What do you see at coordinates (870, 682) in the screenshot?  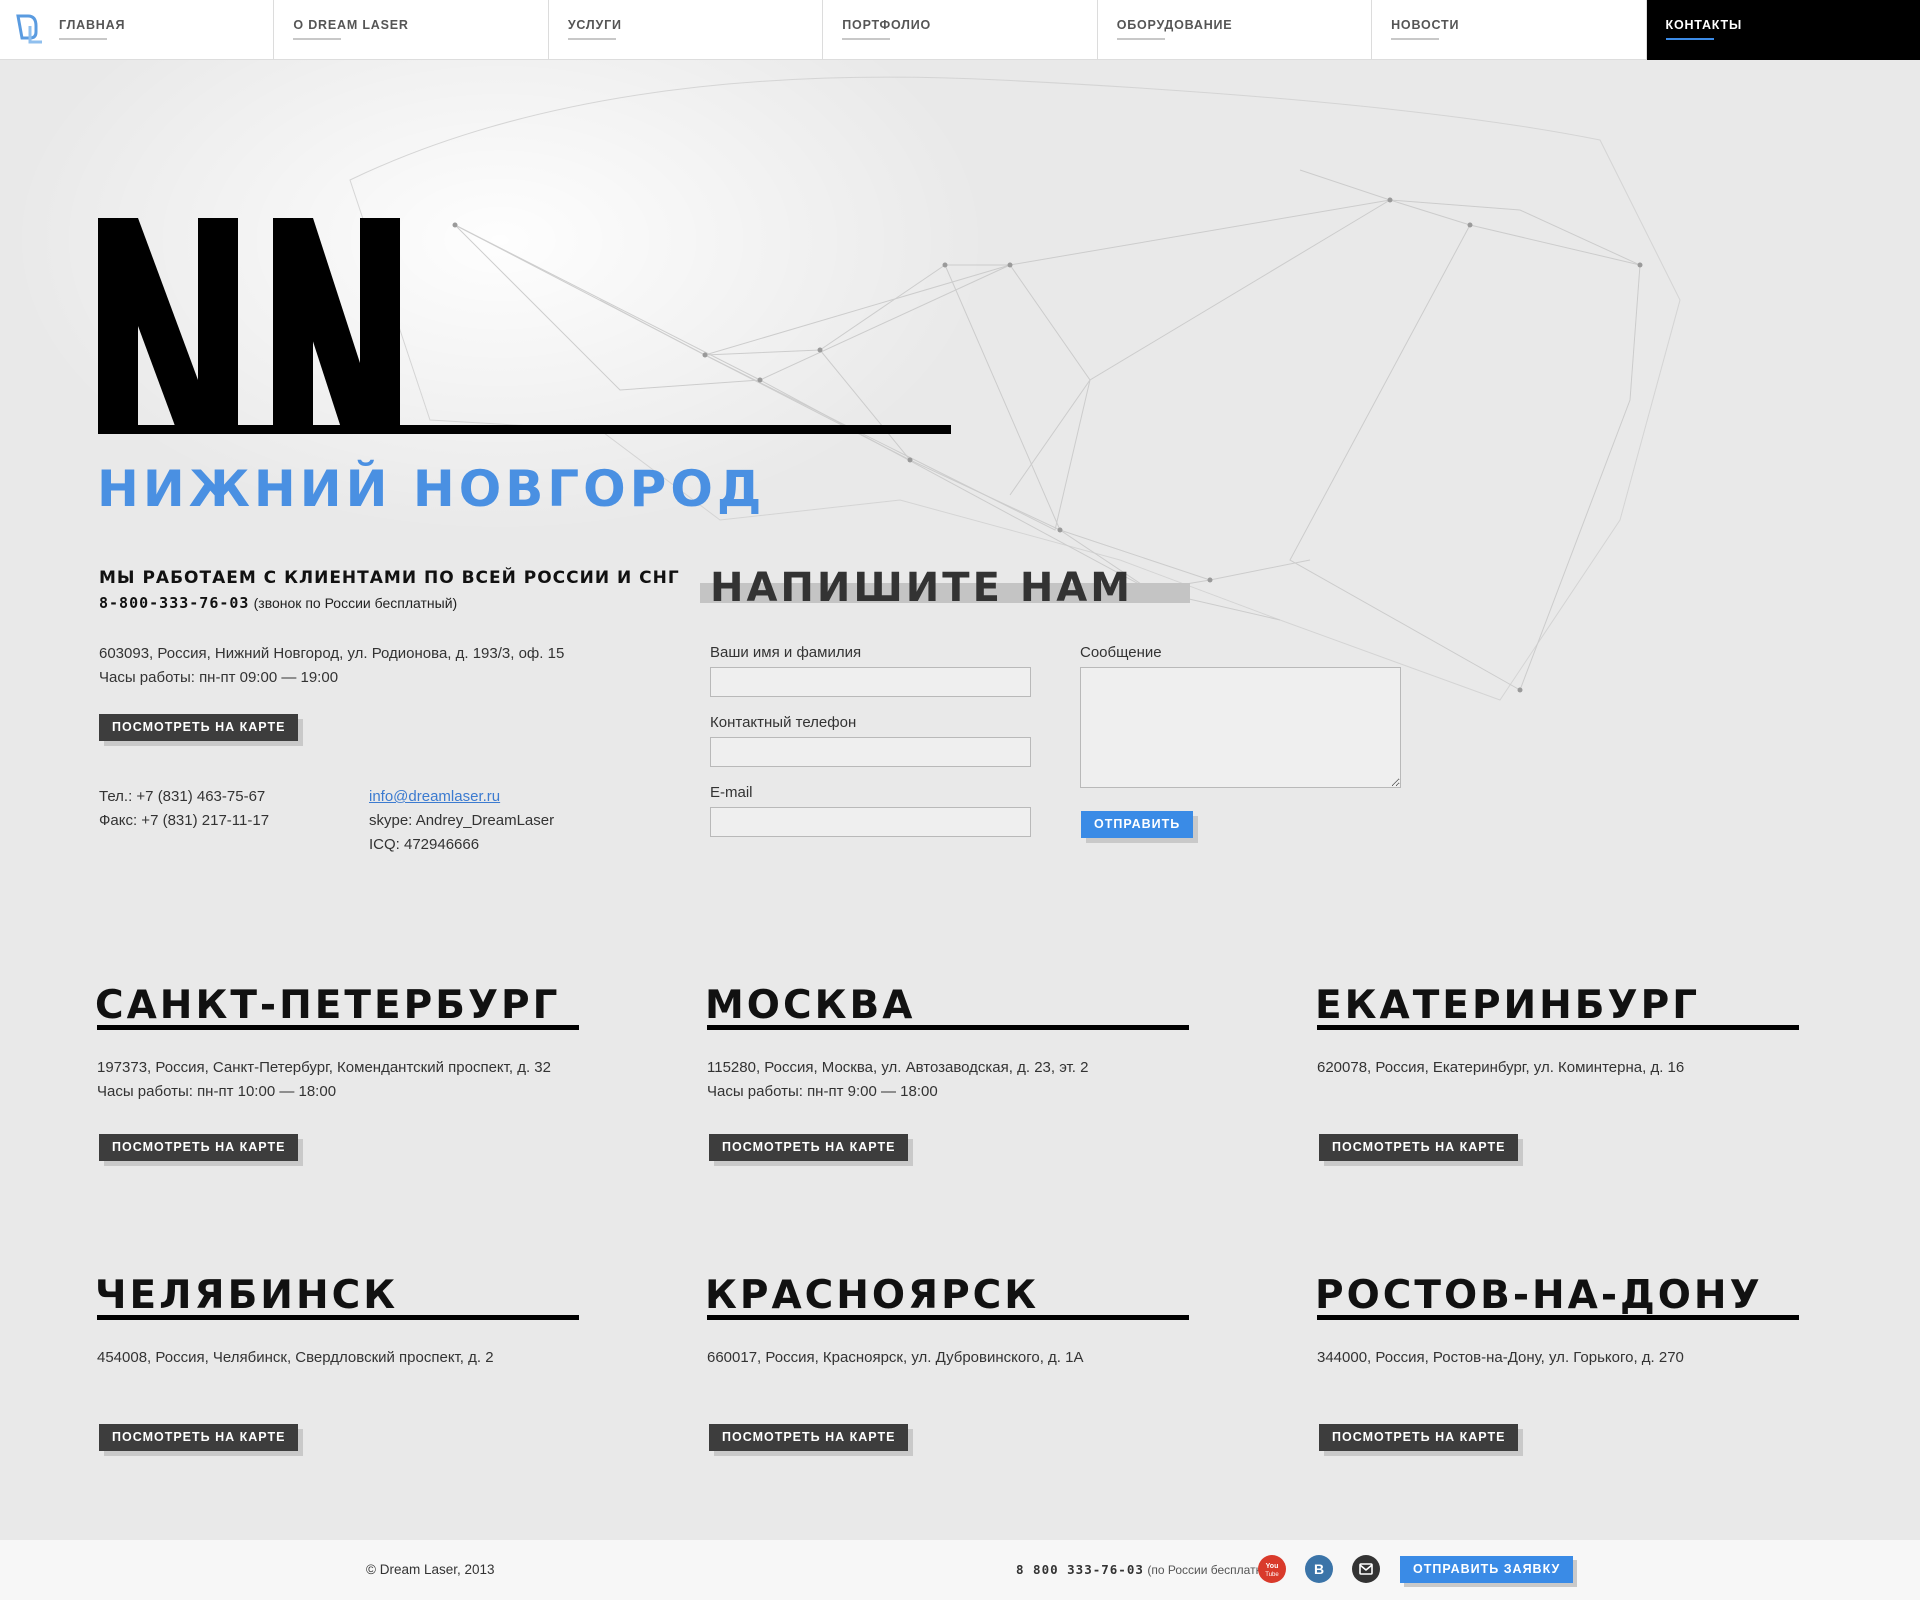 I see `name-field` at bounding box center [870, 682].